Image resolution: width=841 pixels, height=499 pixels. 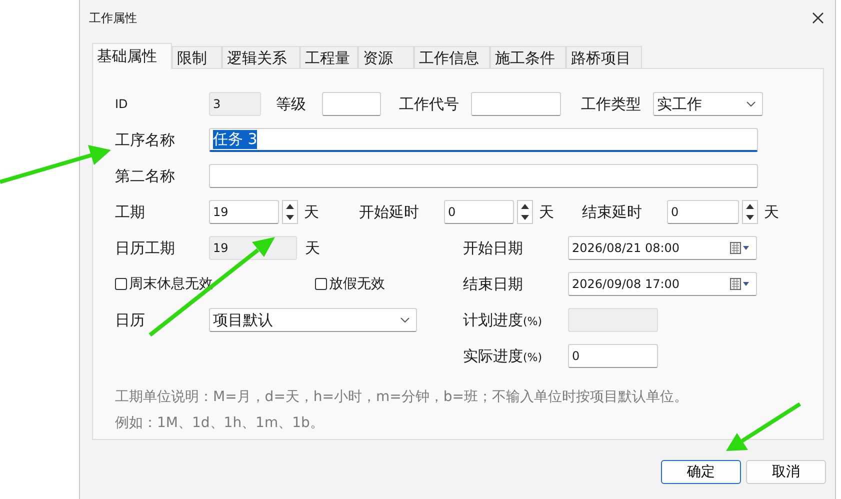 What do you see at coordinates (604, 57) in the screenshot?
I see `tab: 路桥项目` at bounding box center [604, 57].